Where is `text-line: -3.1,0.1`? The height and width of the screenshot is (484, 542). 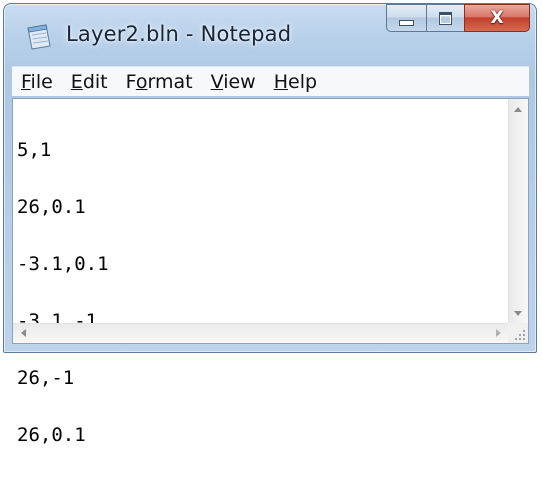
text-line: -3.1,0.1 is located at coordinates (63, 264).